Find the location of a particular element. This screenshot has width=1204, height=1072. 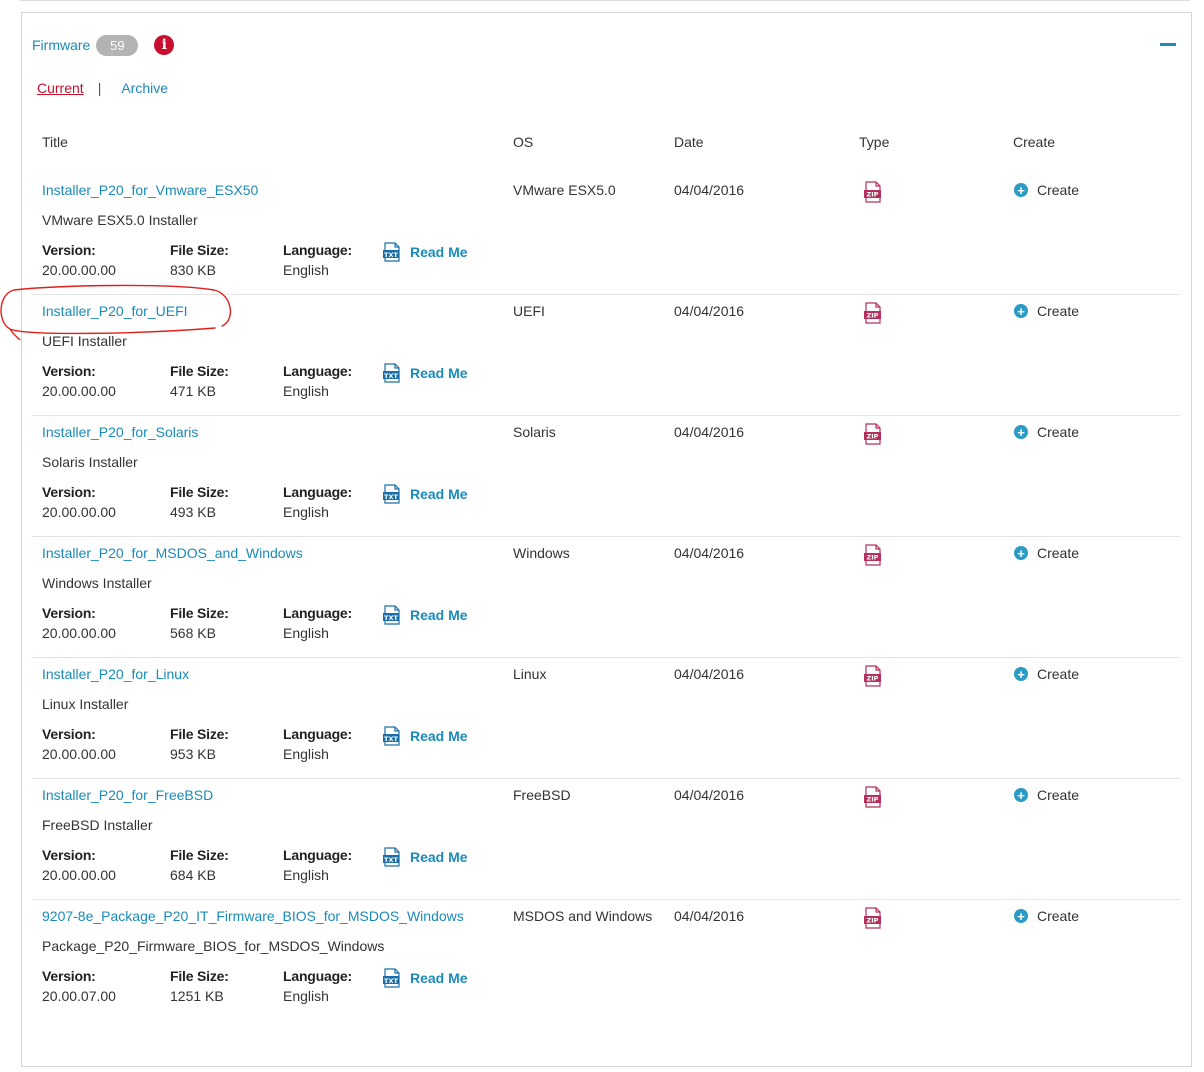

firmware-os: Solaris is located at coordinates (534, 432).